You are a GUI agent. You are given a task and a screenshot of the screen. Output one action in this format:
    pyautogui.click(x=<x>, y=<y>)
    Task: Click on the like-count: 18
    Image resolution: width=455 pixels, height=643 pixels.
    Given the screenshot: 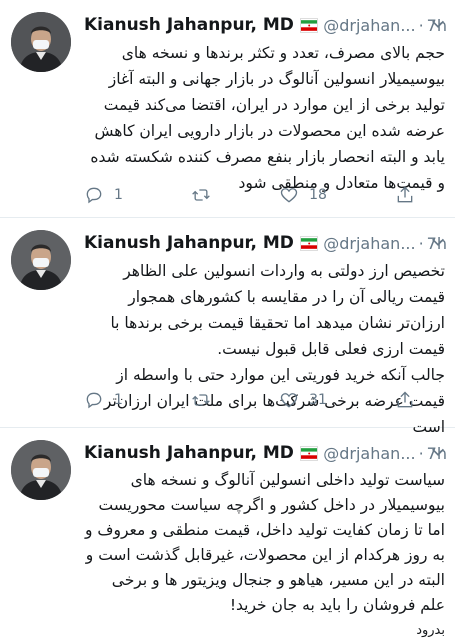 What is the action you would take?
    pyautogui.click(x=318, y=195)
    